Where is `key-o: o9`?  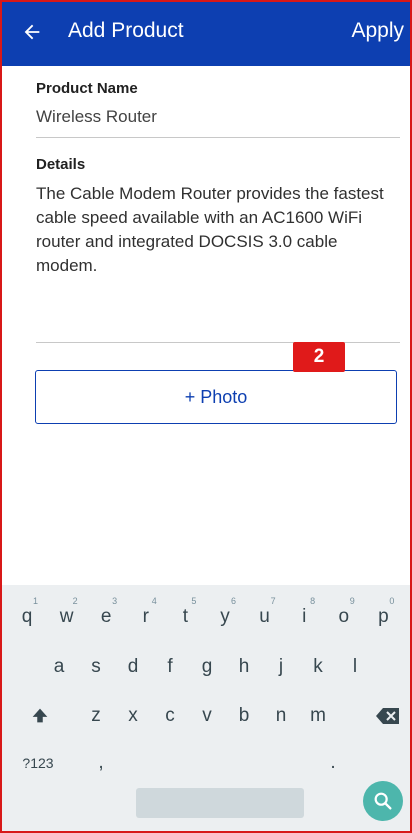
key-o: o9 is located at coordinates (344, 616).